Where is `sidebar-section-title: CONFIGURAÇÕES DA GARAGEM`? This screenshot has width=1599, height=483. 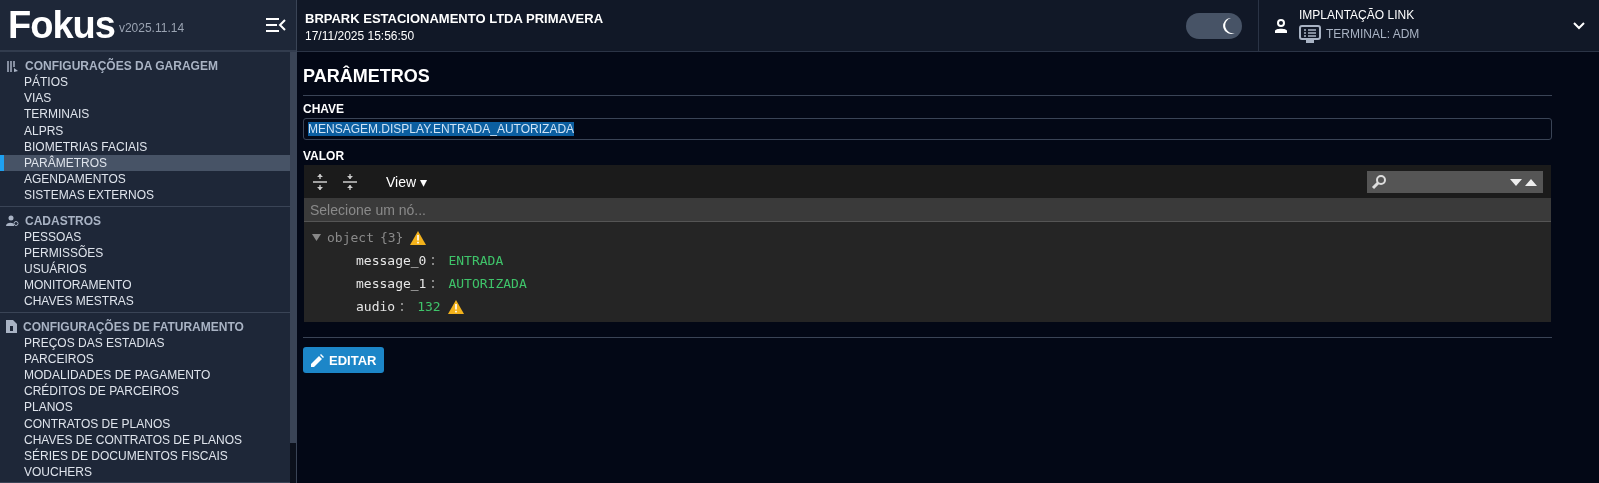 sidebar-section-title: CONFIGURAÇÕES DA GARAGEM is located at coordinates (121, 66).